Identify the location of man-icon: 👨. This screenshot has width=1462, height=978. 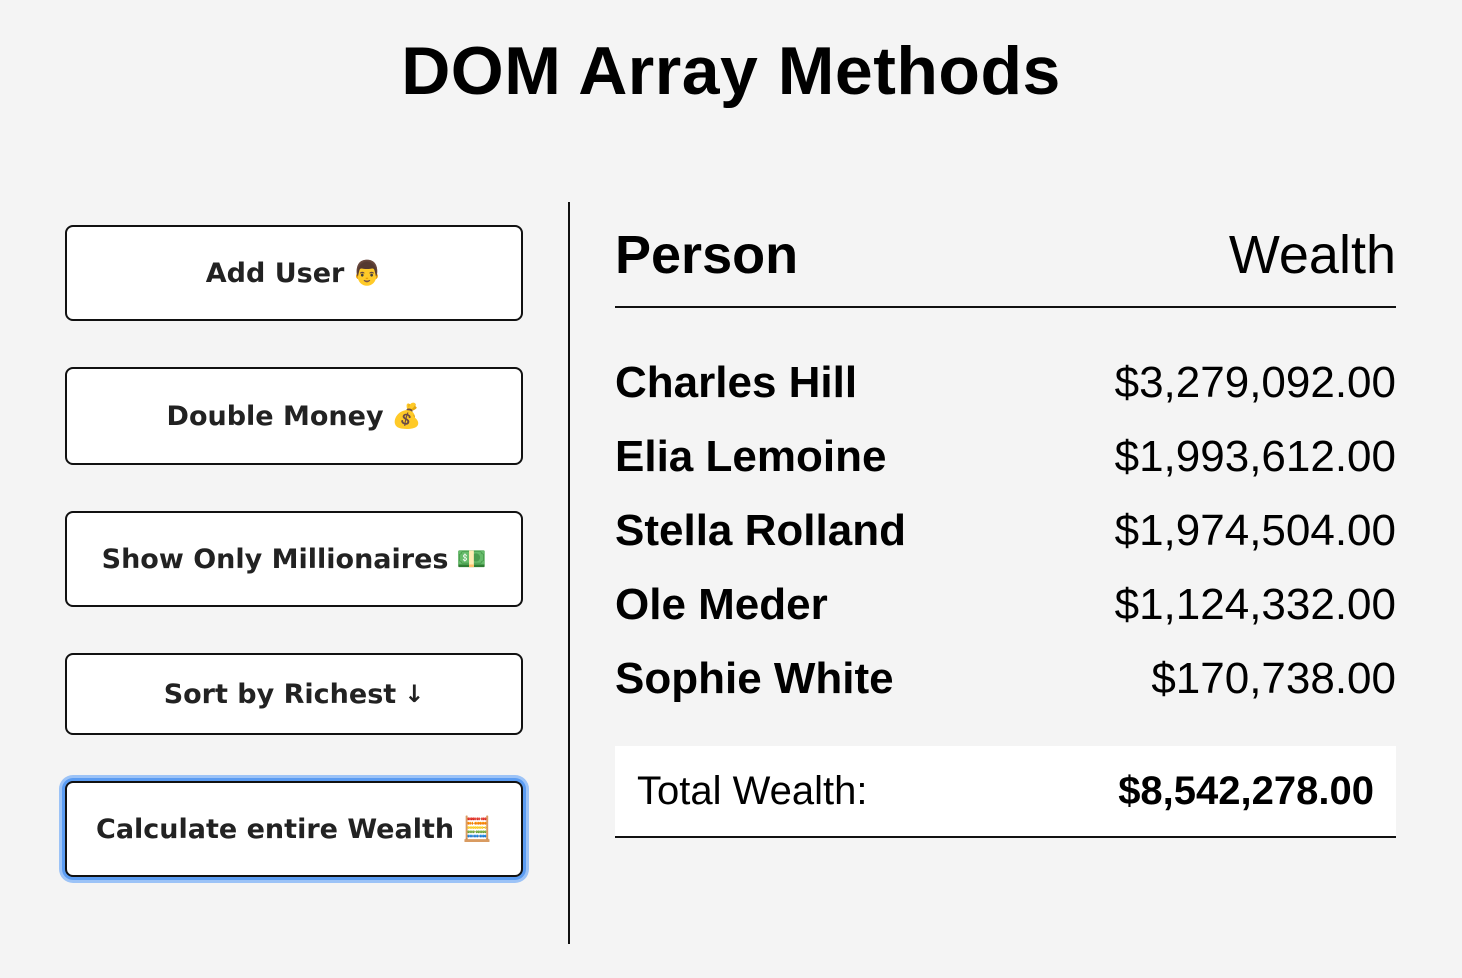
(367, 273).